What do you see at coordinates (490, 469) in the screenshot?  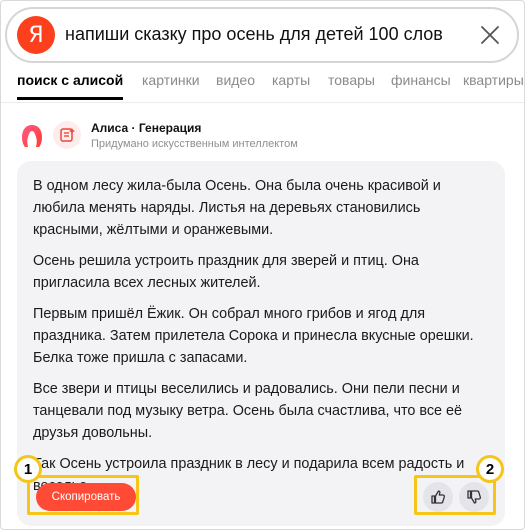 I see `callout-badge-2: 2` at bounding box center [490, 469].